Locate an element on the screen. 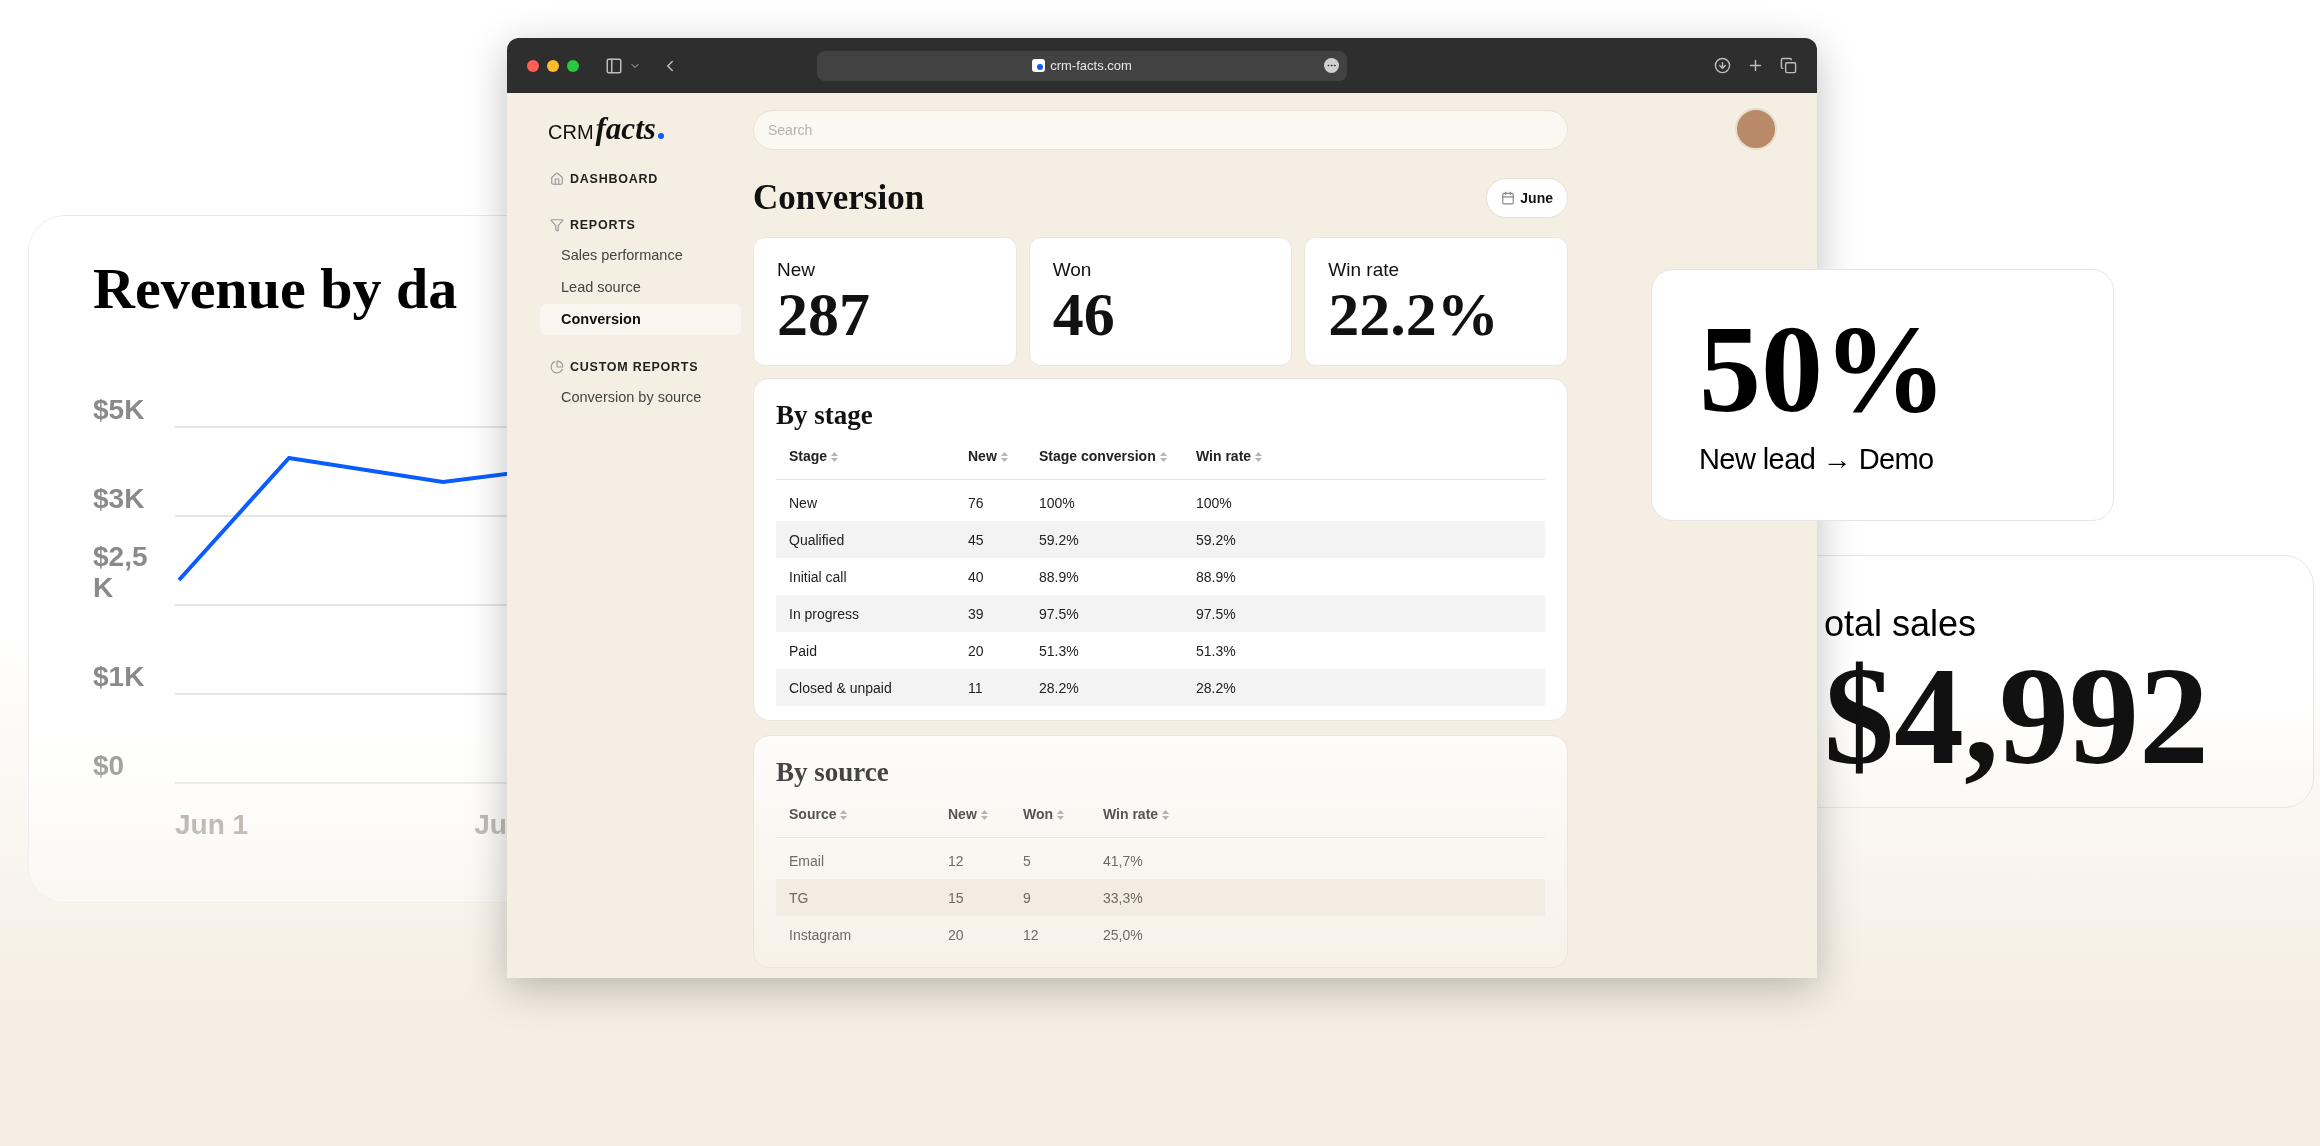 The image size is (2320, 1146). axis-label: Jun 1 is located at coordinates (212, 825).